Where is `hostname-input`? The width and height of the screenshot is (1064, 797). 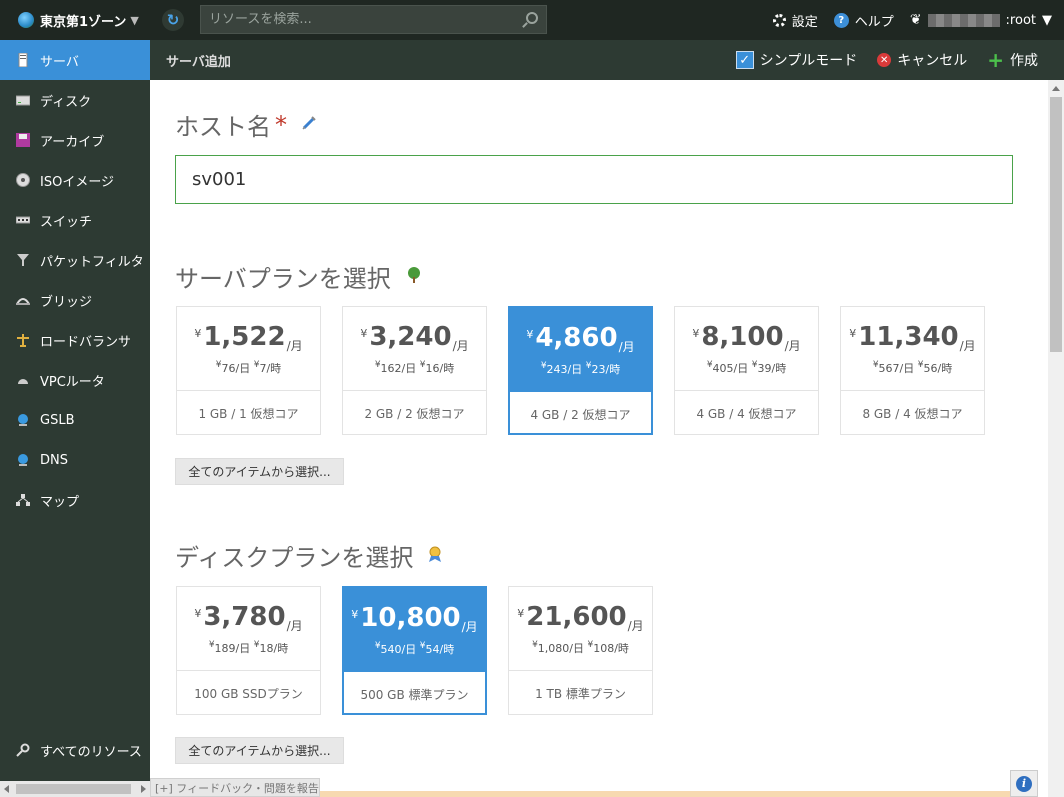
hostname-input is located at coordinates (592, 179).